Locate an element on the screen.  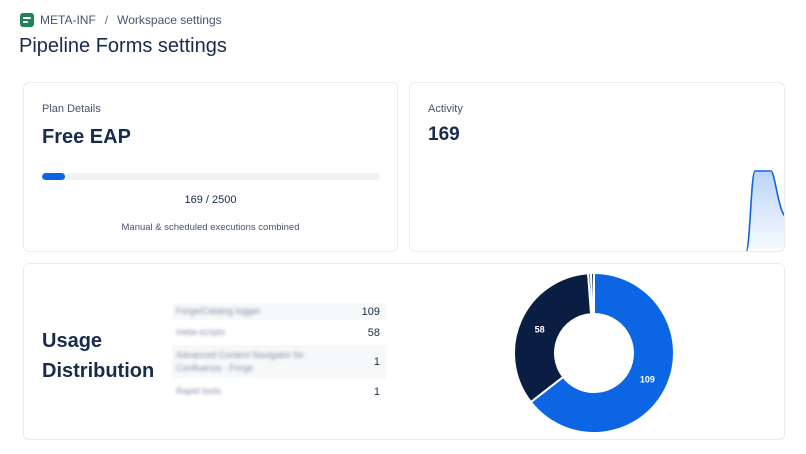
list-item: Rapid tools 1 is located at coordinates (279, 391).